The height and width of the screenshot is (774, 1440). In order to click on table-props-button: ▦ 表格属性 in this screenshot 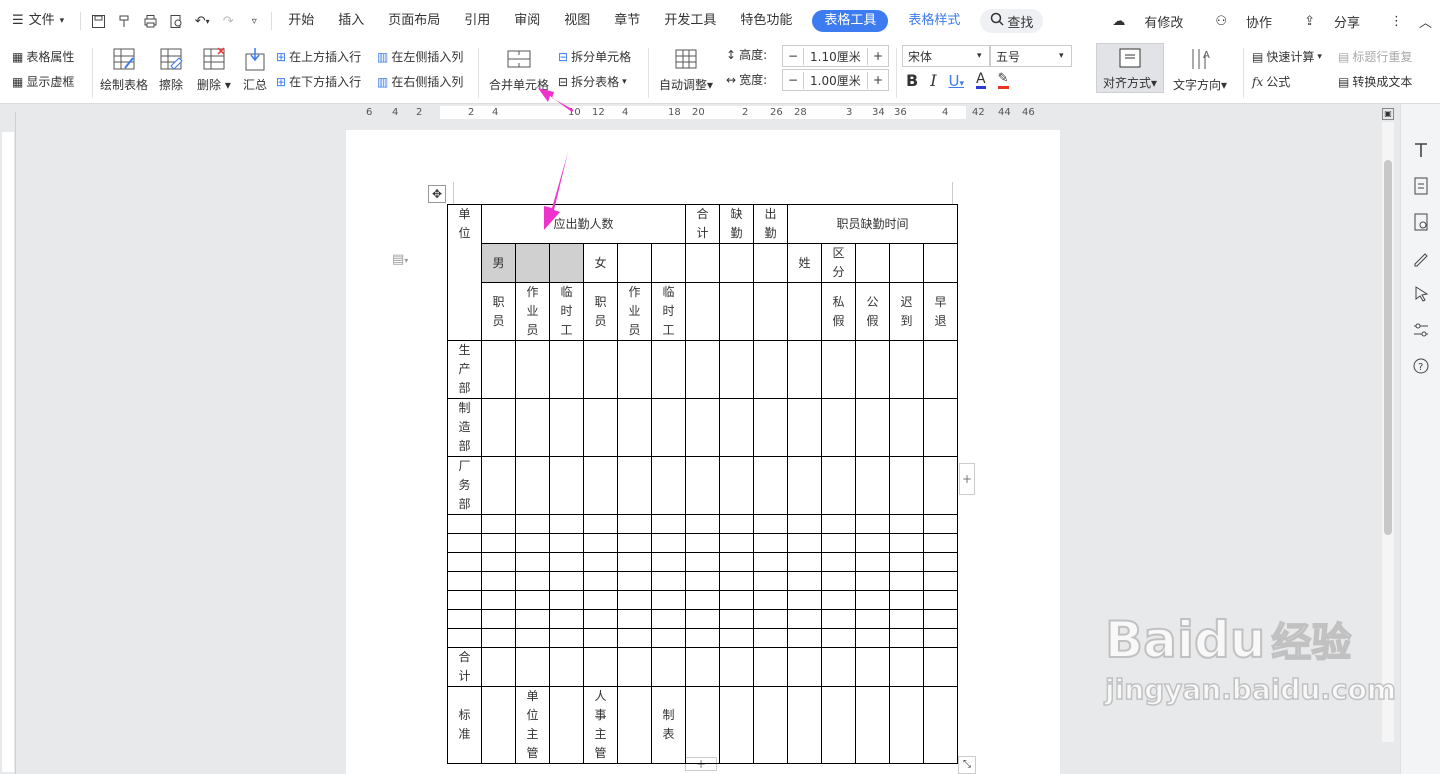, I will do `click(43, 56)`.